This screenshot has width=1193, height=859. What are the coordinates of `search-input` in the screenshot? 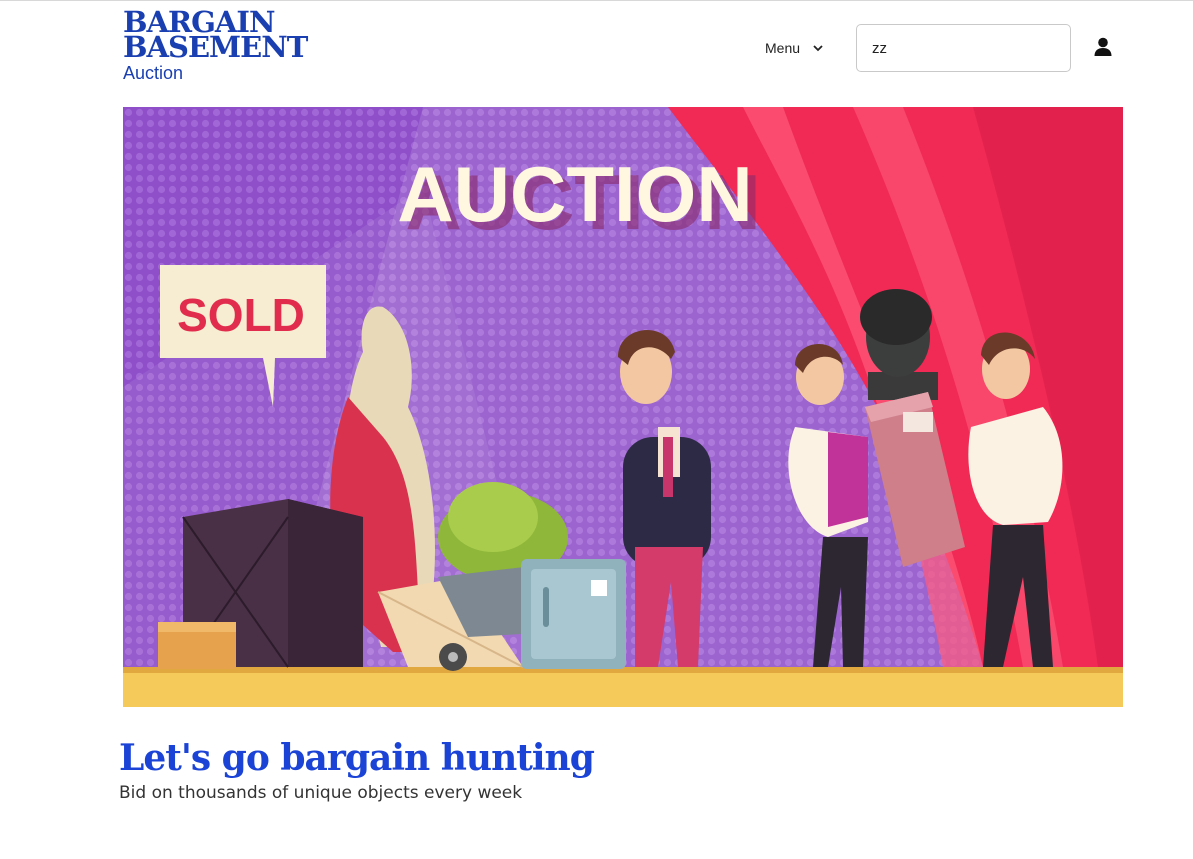 It's located at (963, 48).